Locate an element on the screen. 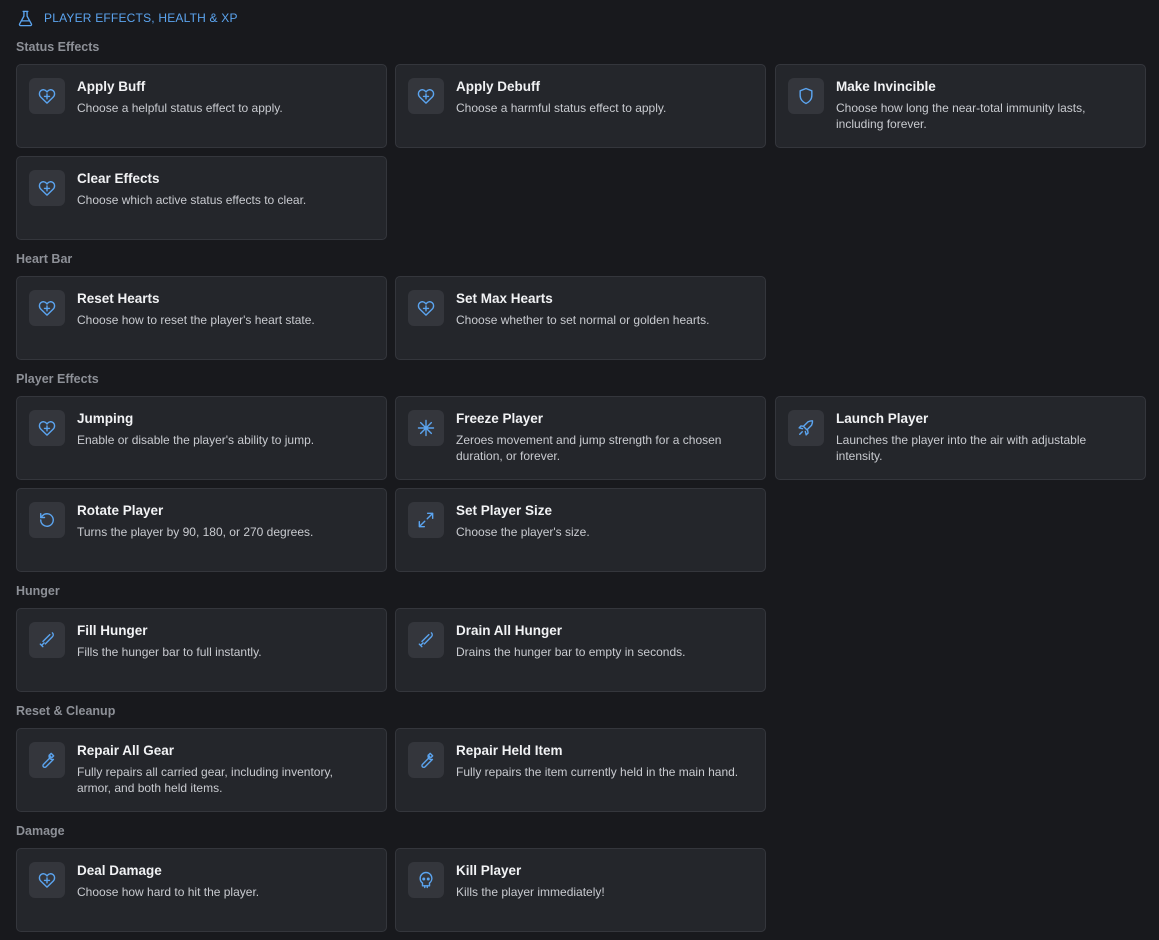 Image resolution: width=1159 pixels, height=940 pixels. snowflake-icon is located at coordinates (426, 428).